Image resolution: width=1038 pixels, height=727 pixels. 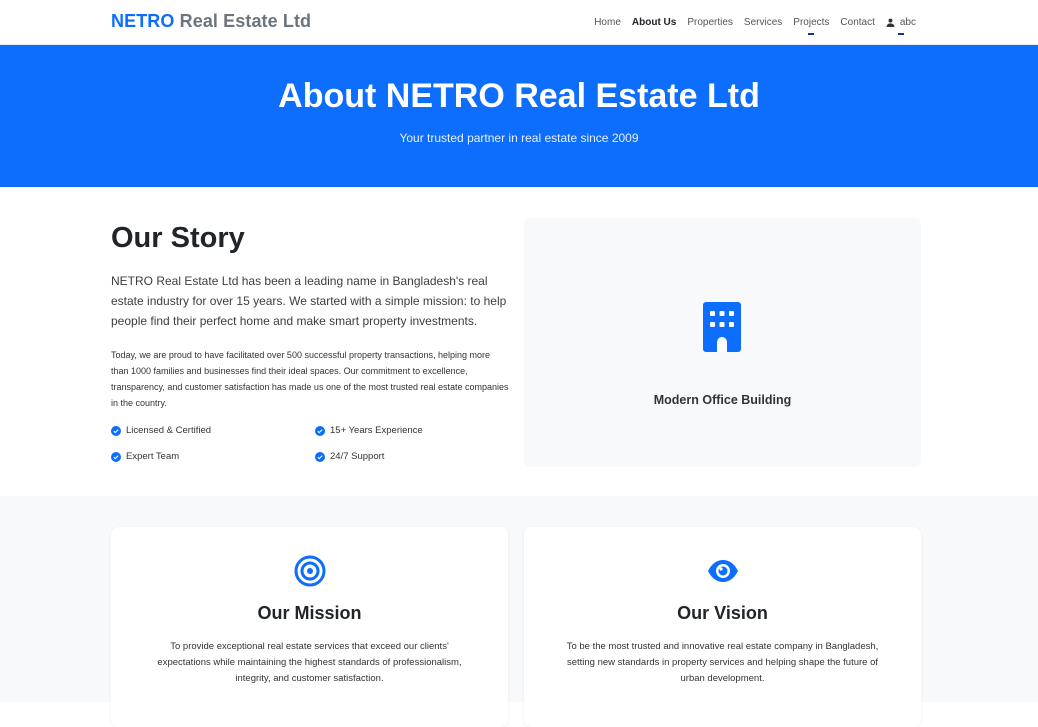 I want to click on feature-item: Expert Team, so click(x=145, y=456).